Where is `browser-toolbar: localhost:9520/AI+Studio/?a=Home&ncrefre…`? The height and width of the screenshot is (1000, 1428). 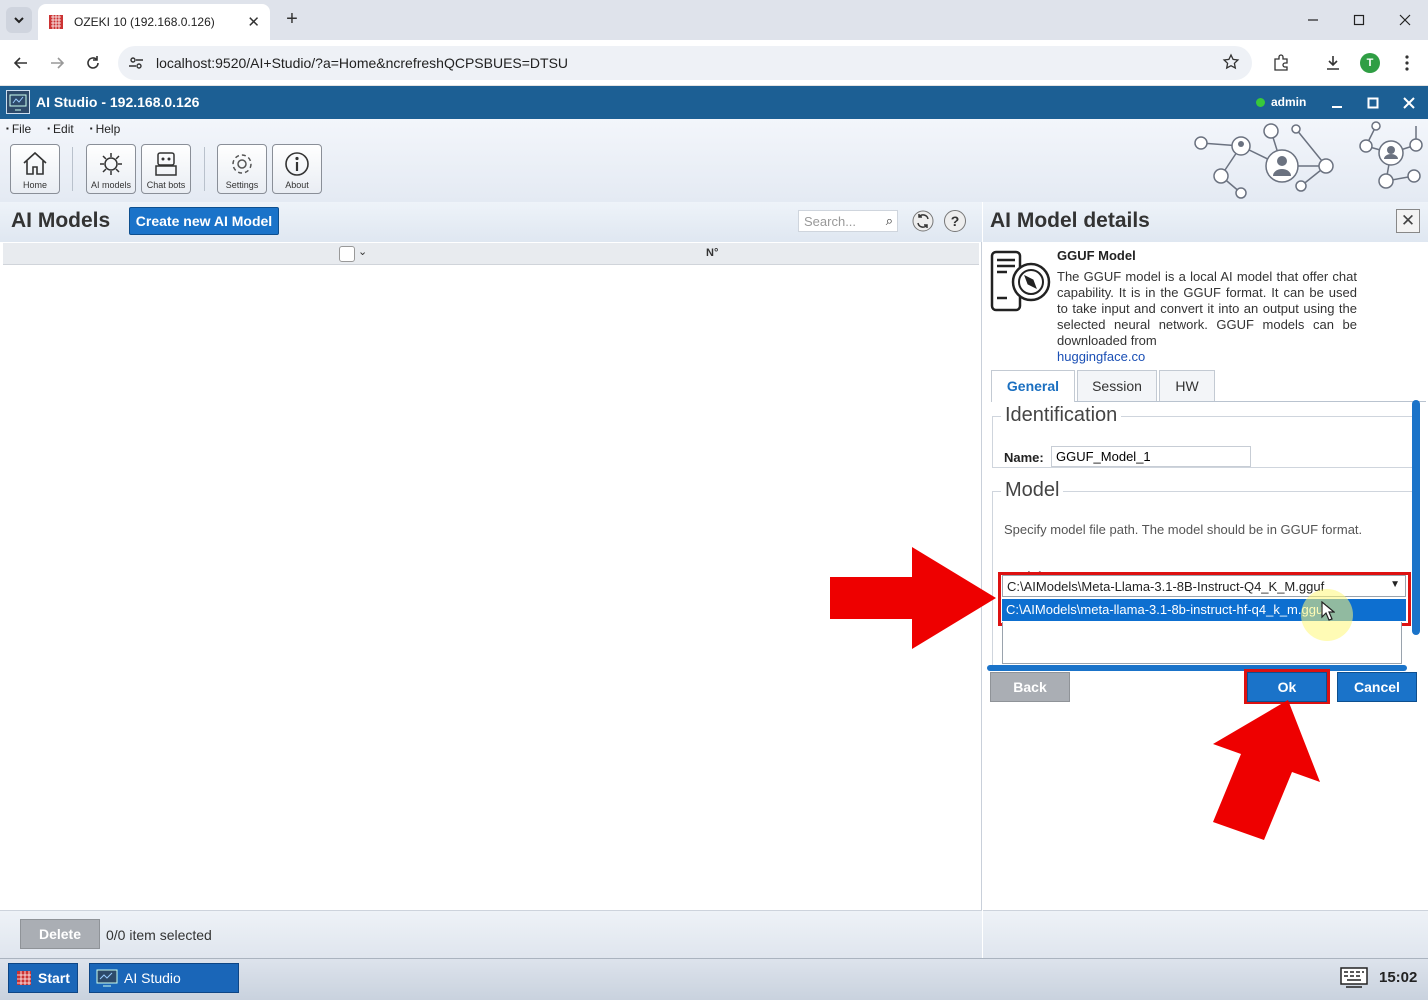 browser-toolbar: localhost:9520/AI+Studio/?a=Home&ncrefre… is located at coordinates (714, 63).